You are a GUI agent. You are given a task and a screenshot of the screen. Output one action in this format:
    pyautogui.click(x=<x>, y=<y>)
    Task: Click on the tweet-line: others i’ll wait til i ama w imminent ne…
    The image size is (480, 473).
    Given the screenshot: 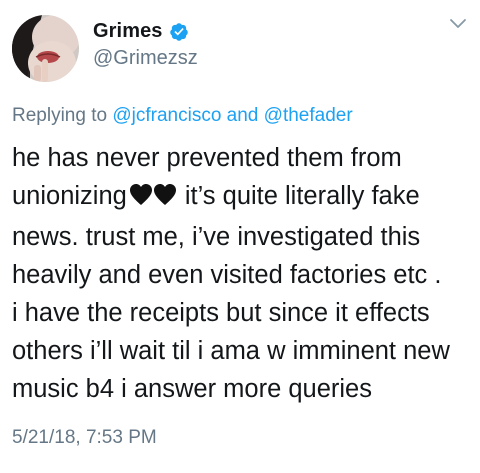 What is the action you would take?
    pyautogui.click(x=231, y=351)
    